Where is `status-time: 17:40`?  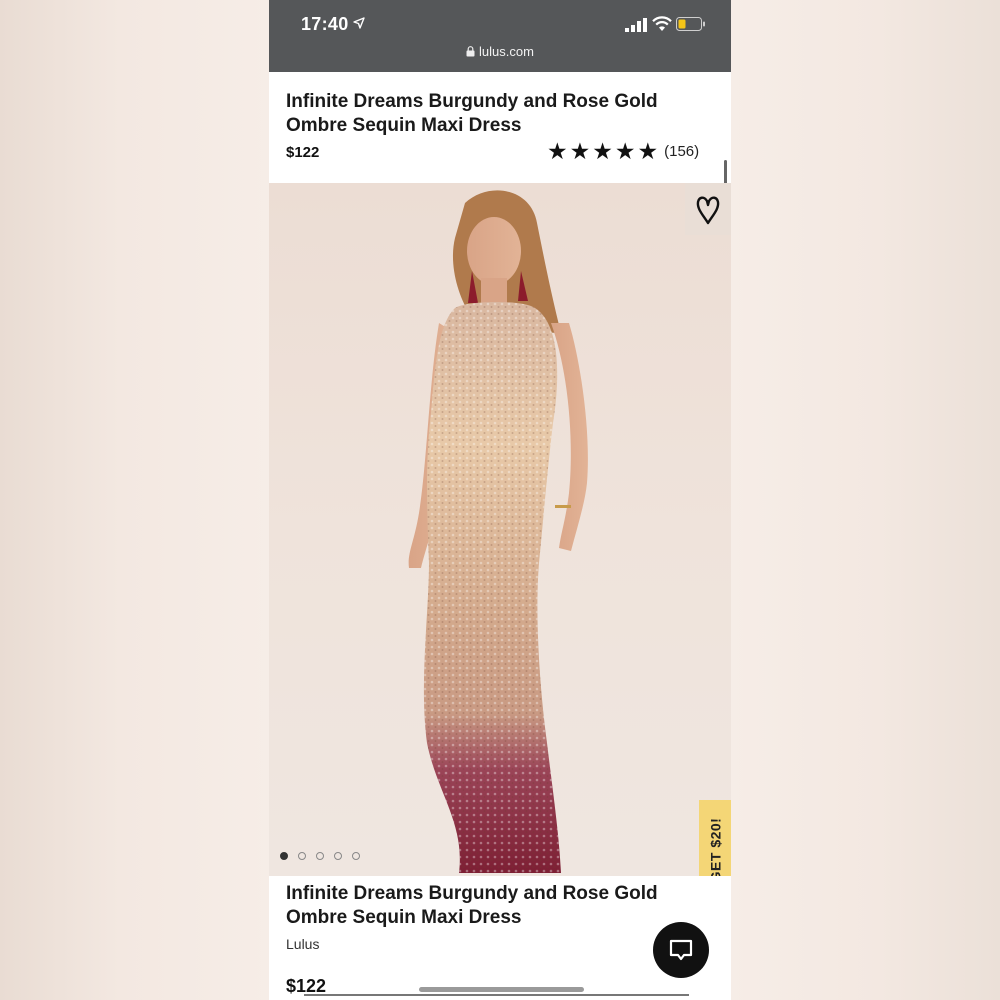 status-time: 17:40 is located at coordinates (325, 24).